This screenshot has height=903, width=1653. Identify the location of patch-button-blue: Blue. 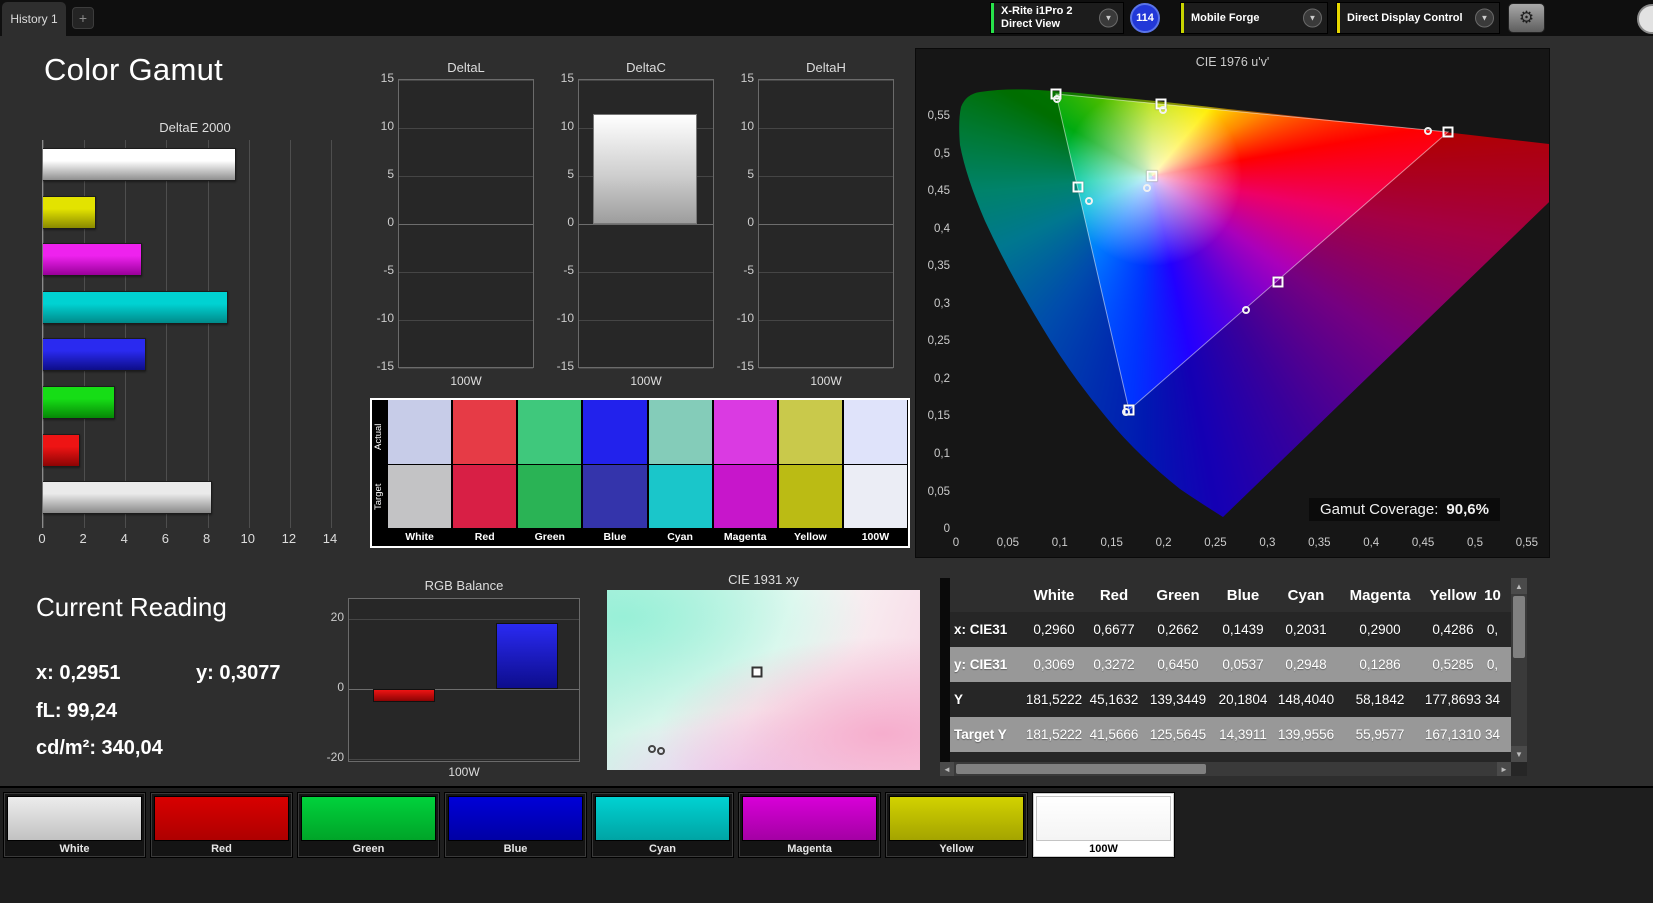
(515, 825).